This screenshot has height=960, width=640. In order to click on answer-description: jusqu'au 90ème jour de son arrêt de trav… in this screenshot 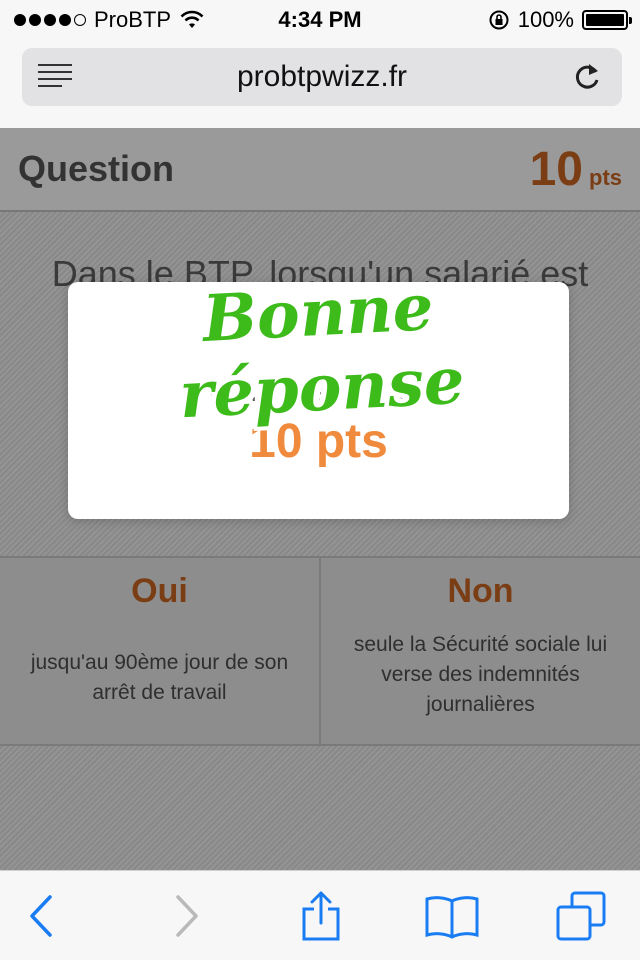, I will do `click(159, 677)`.